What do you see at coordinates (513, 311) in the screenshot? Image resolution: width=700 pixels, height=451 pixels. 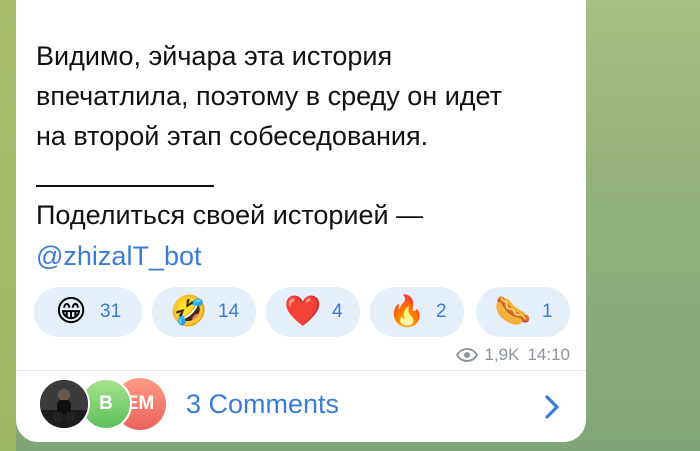 I see `hotdog-icon: 🌭` at bounding box center [513, 311].